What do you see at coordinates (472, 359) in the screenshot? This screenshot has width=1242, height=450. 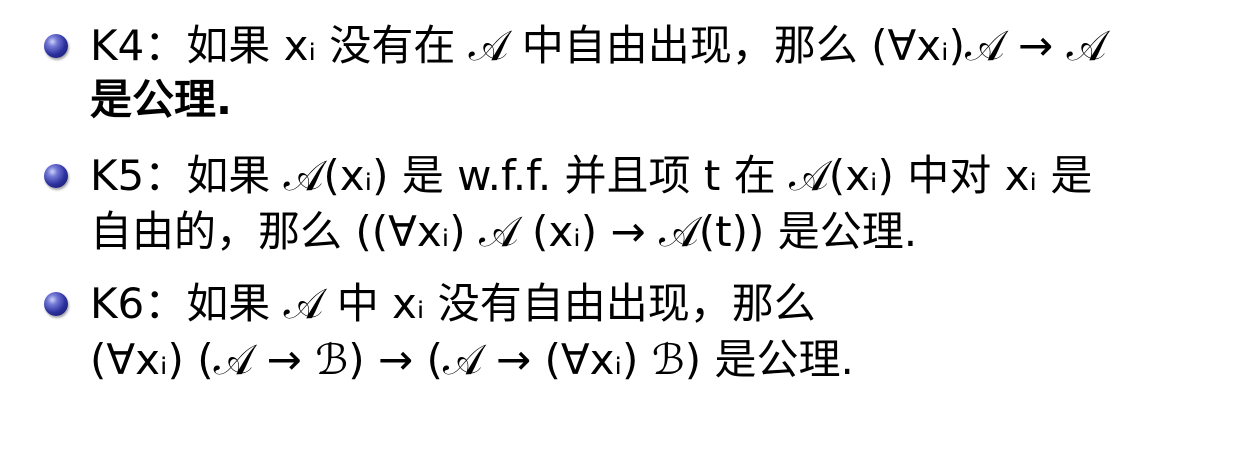 I see `axiom-k6-line-2: (∀xᵢ) (𝒜 → ℬ) → (𝒜 → (∀xᵢ) ℬ) 是公理.` at bounding box center [472, 359].